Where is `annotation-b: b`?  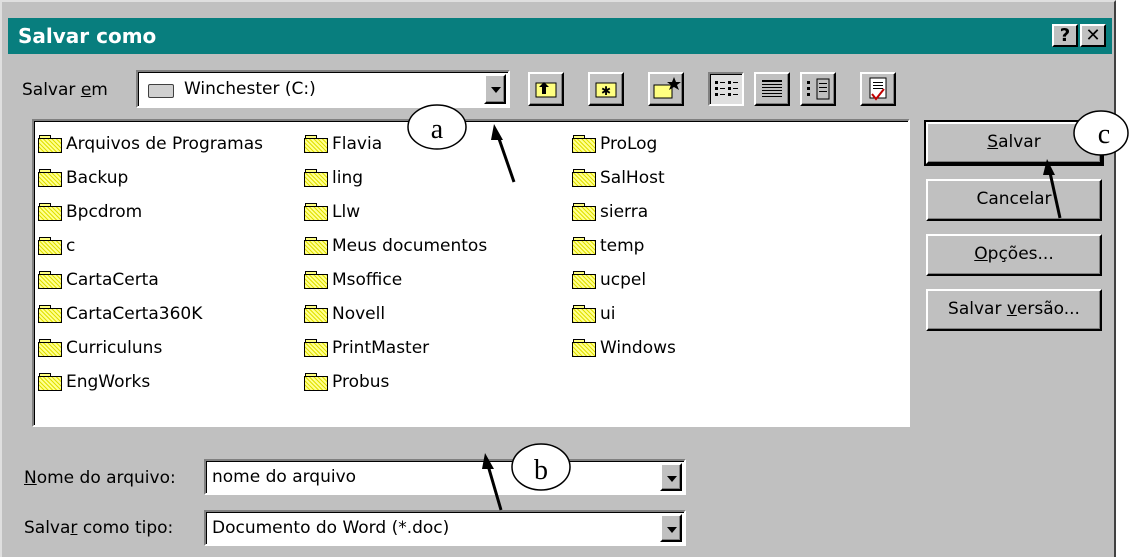
annotation-b: b is located at coordinates (541, 470).